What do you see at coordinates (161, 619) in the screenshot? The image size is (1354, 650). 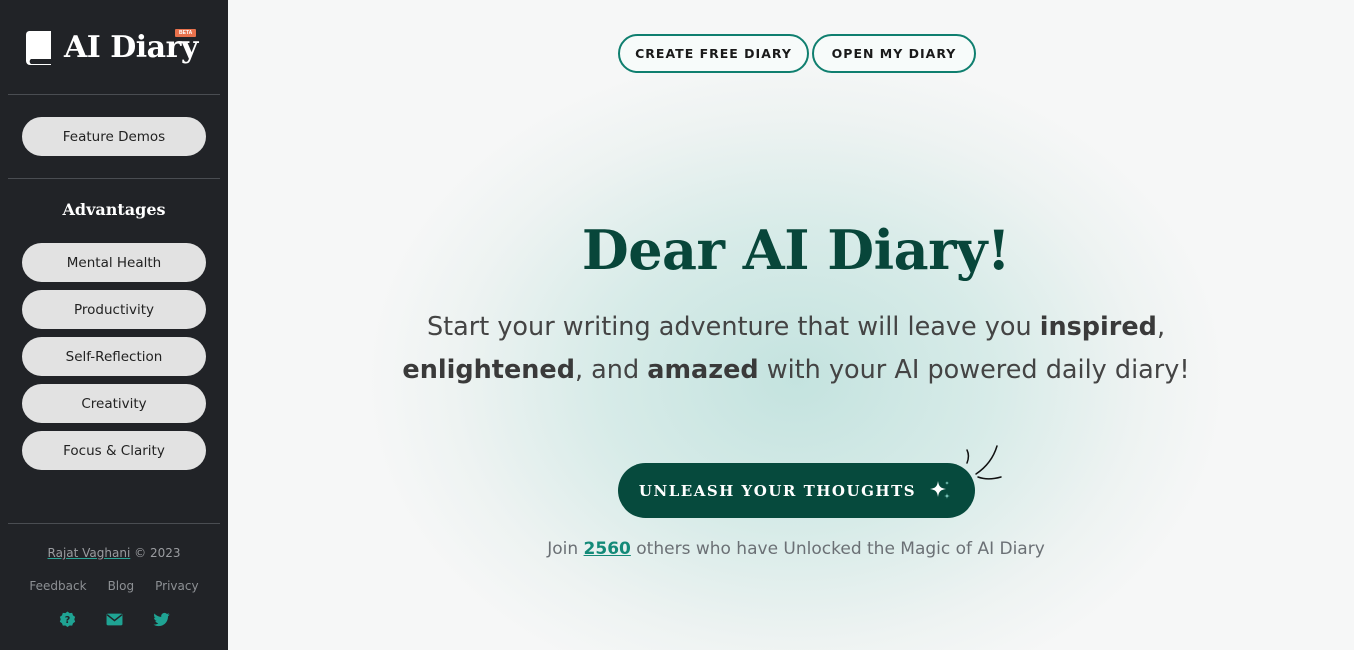 I see `twitter-icon` at bounding box center [161, 619].